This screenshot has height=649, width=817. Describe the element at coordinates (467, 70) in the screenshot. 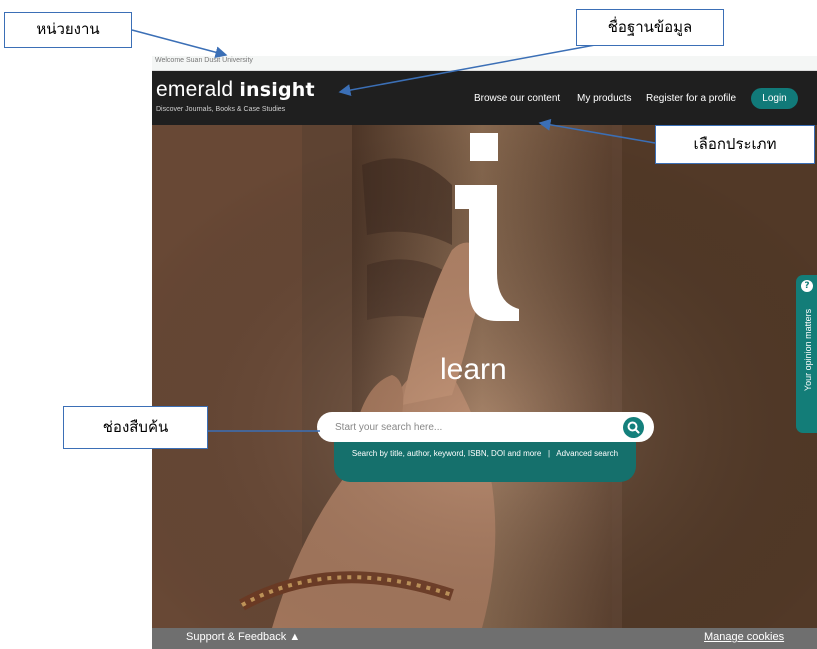

I see `arrow-database-name` at that location.